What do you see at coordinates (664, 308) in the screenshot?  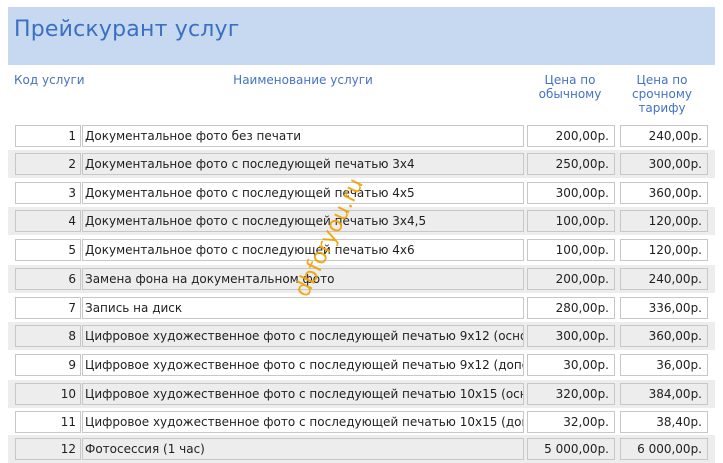 I see `urgent-price-field: 336,00р.` at bounding box center [664, 308].